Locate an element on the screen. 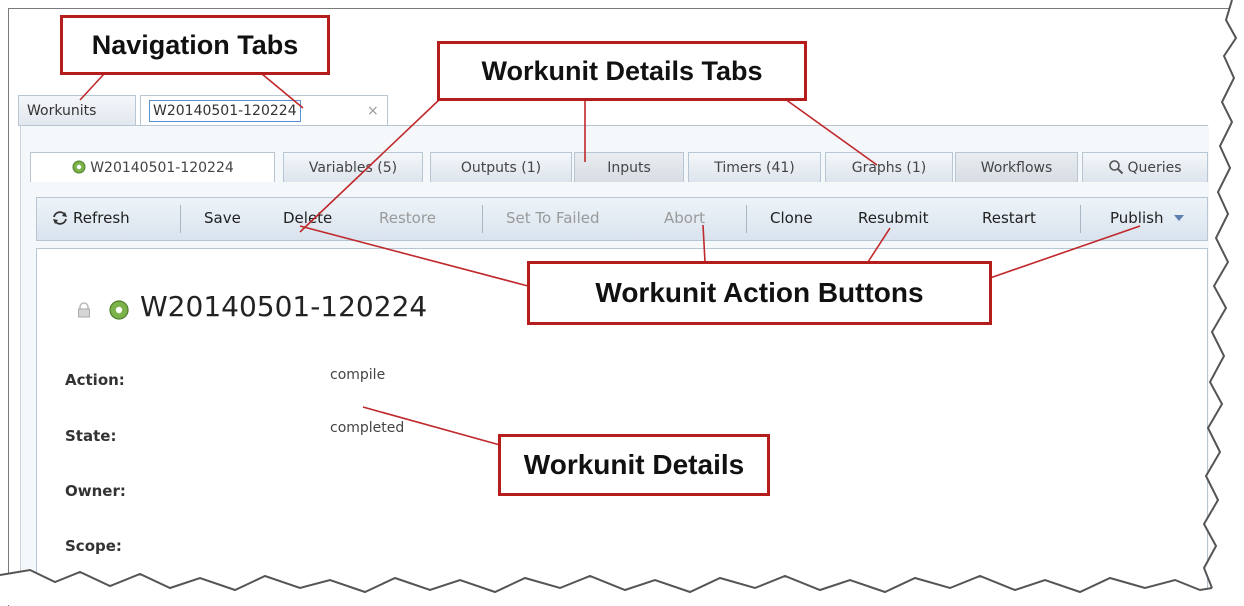 The height and width of the screenshot is (606, 1244). tab-graphs: Graphs (1) is located at coordinates (889, 167).